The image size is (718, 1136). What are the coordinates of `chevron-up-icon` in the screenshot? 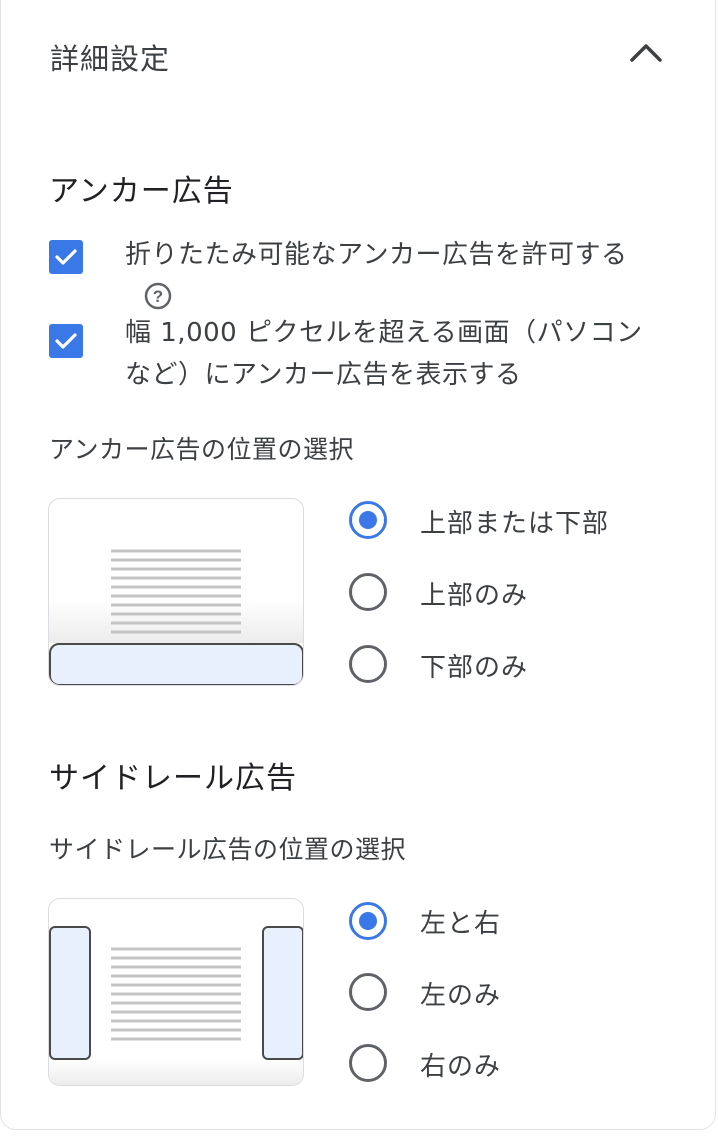 It's located at (646, 52).